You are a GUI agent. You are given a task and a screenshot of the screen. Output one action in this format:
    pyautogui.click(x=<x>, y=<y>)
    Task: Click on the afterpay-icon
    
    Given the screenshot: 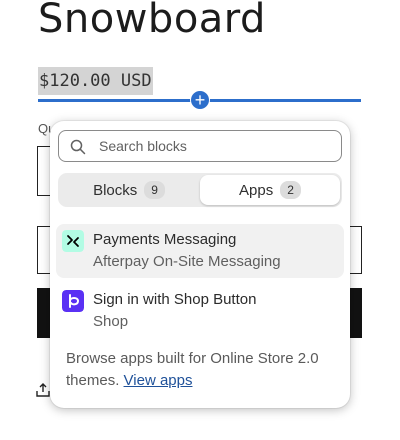 What is the action you would take?
    pyautogui.click(x=73, y=241)
    